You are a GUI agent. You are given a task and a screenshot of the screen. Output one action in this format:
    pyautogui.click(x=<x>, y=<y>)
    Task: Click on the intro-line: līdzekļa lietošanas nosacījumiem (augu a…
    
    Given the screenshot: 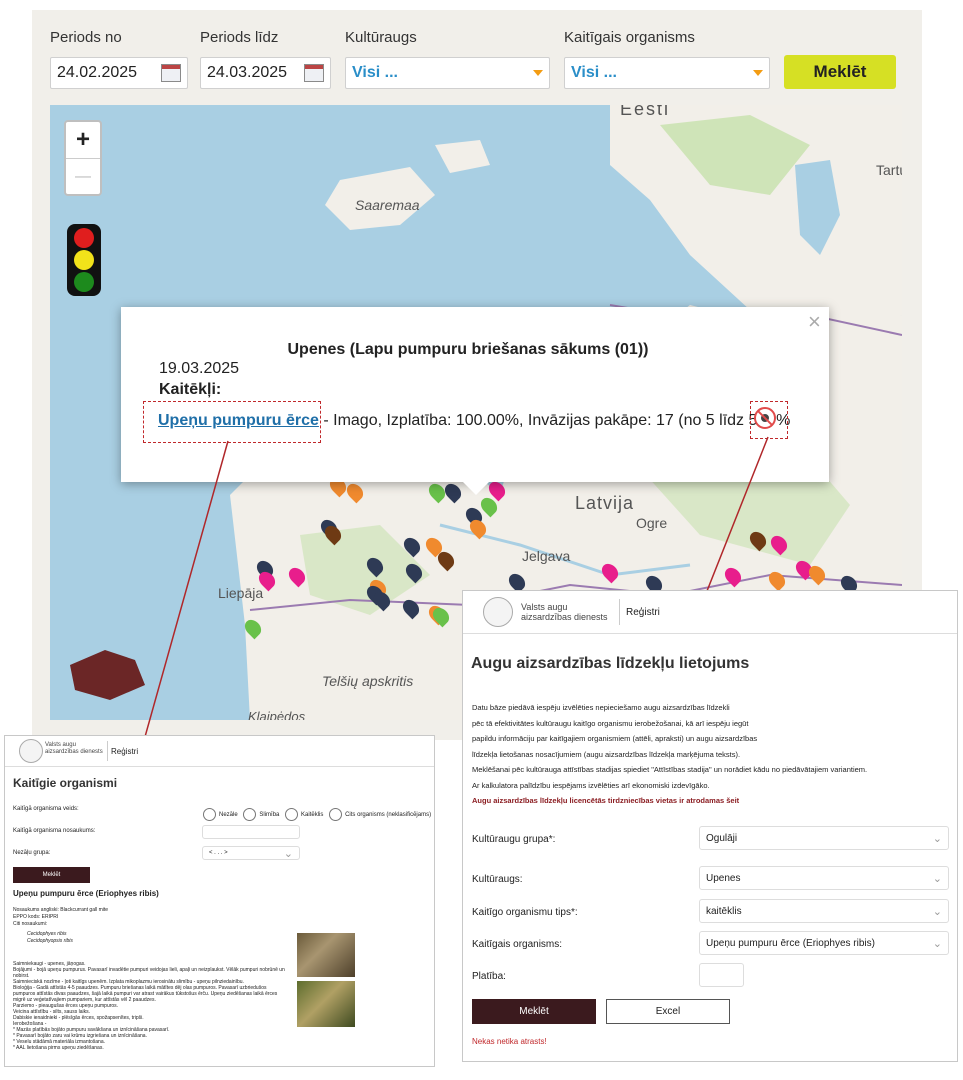 What is the action you would take?
    pyautogui.click(x=606, y=754)
    